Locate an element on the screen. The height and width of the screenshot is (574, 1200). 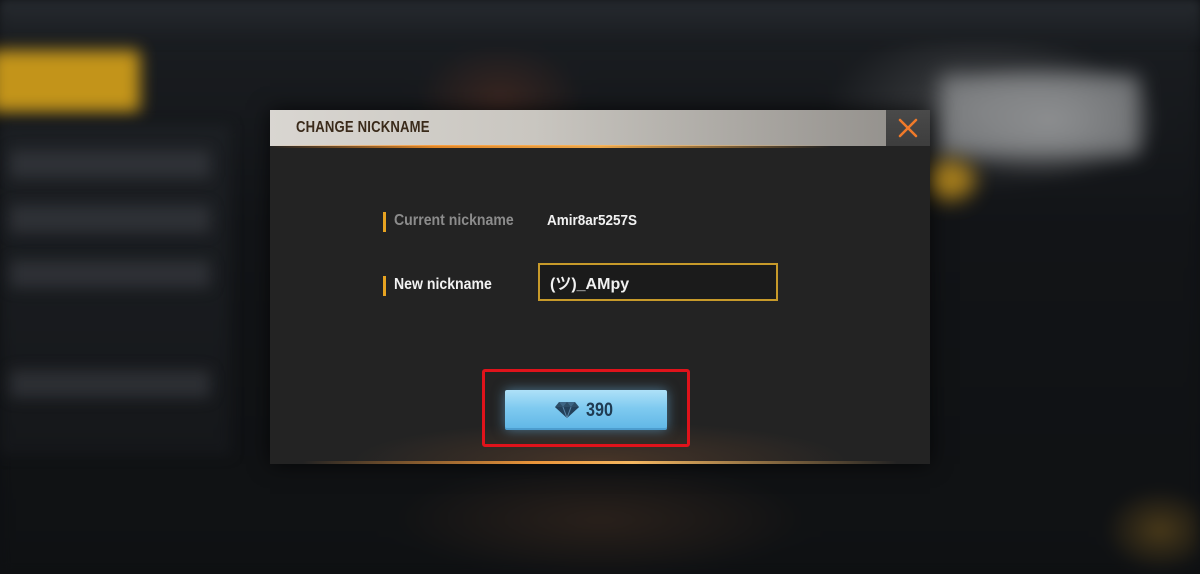
close-icon is located at coordinates (908, 128).